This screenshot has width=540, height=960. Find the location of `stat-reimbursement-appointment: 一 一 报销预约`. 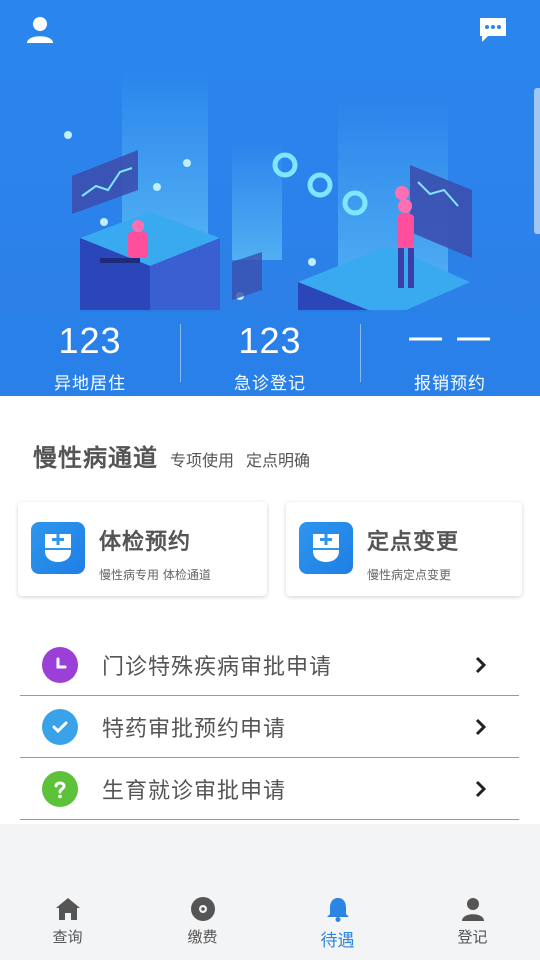

stat-reimbursement-appointment: 一 一 报销预约 is located at coordinates (450, 353).